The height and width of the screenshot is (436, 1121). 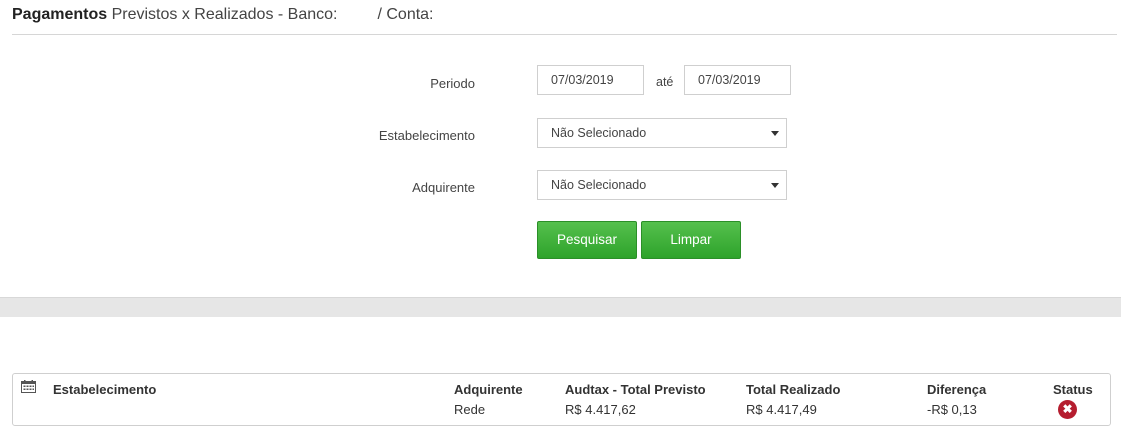 I want to click on cell-diferenca: -R$ 0,13, so click(x=952, y=409).